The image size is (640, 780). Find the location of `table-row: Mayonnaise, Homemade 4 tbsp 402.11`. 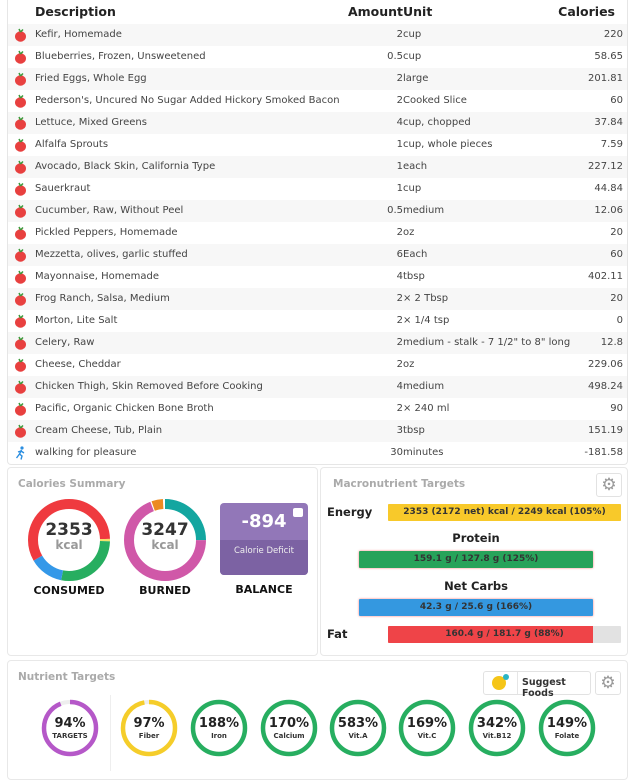

table-row: Mayonnaise, Homemade 4 tbsp 402.11 is located at coordinates (317, 277).